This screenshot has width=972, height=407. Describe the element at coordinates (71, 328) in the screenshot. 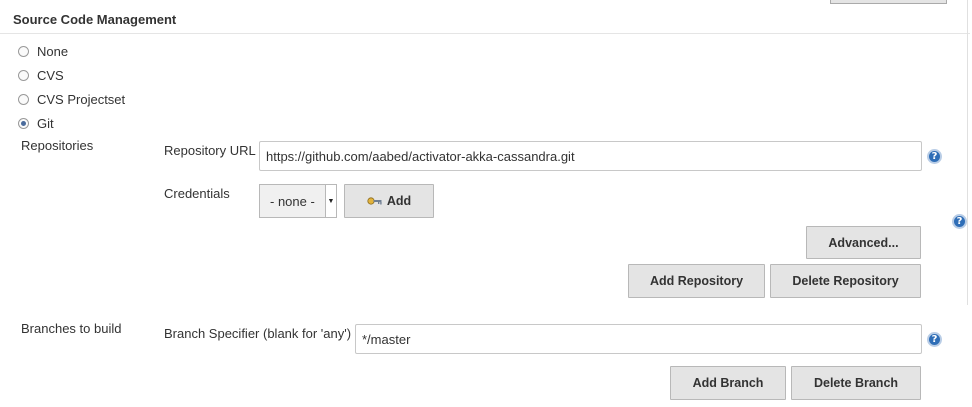

I see `branches-label: Branches to build` at that location.